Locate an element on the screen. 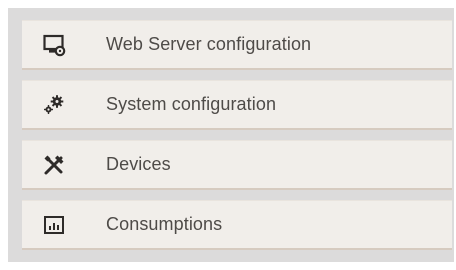 This screenshot has width=456, height=270. web-server-icon is located at coordinates (54, 45).